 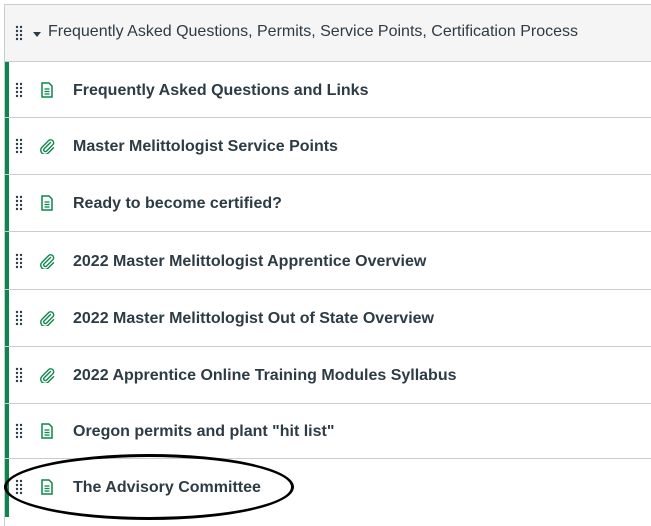 I want to click on module-item: Frequently Asked Questions and Links, so click(x=328, y=90).